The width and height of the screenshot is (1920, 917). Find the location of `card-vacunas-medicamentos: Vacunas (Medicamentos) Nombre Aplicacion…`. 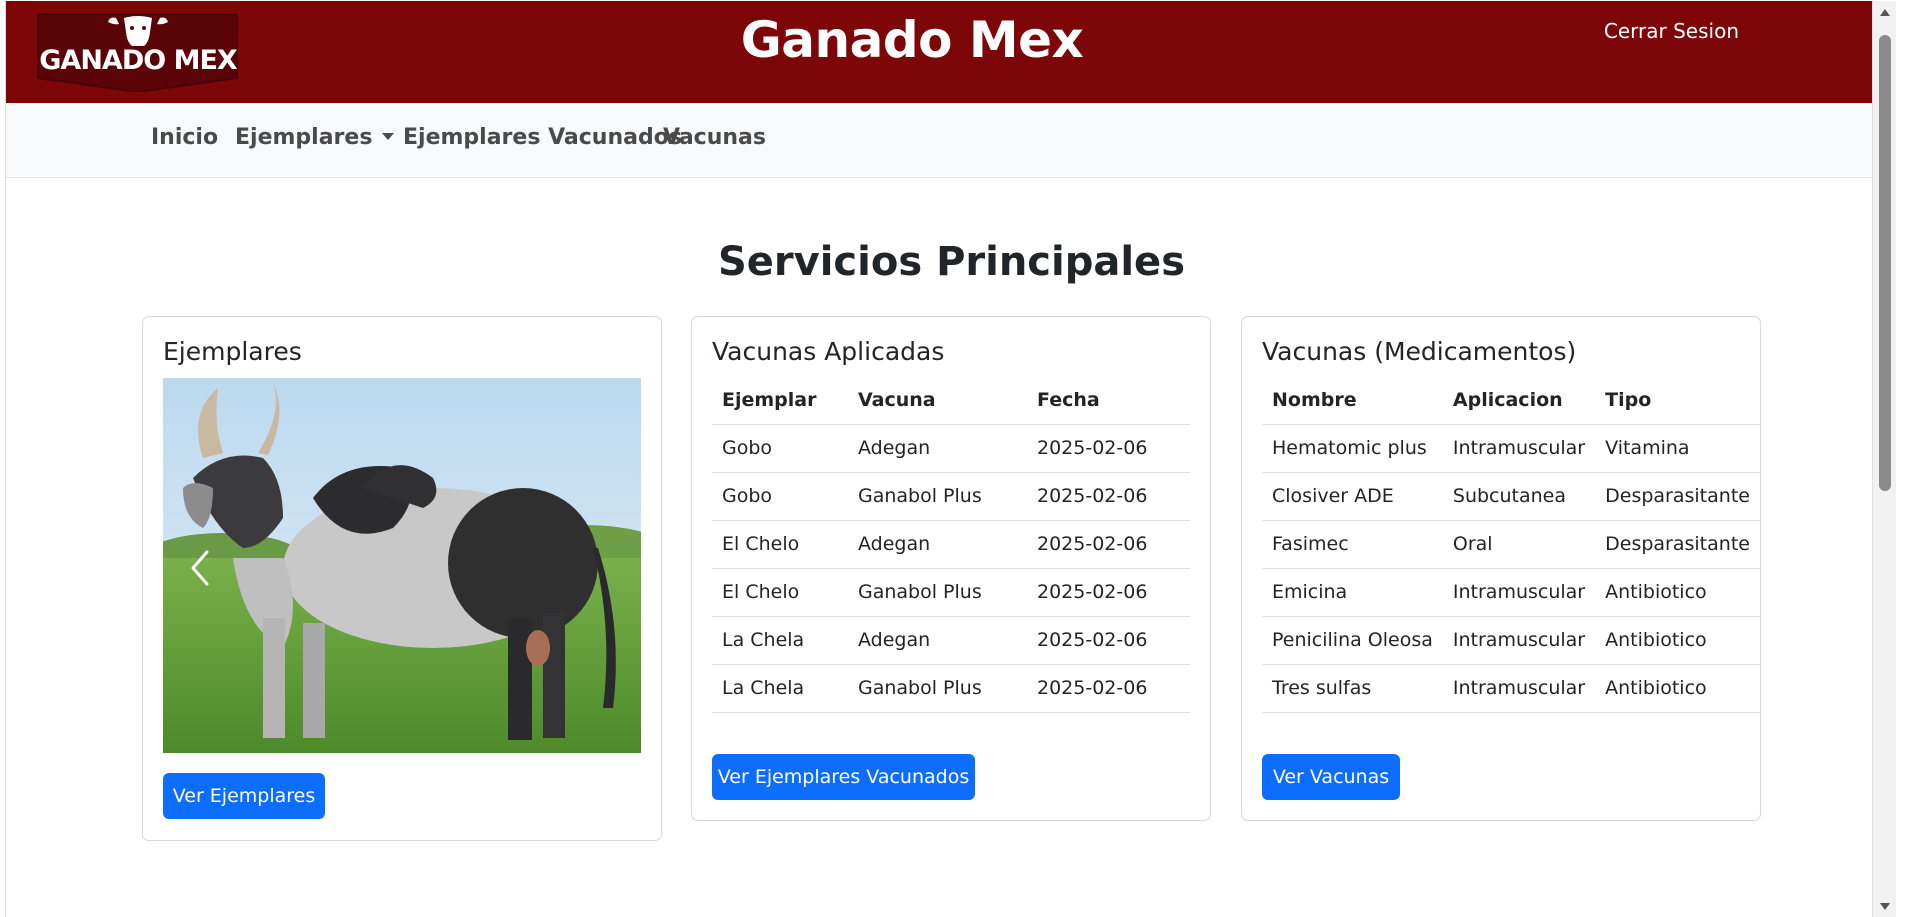

card-vacunas-medicamentos: Vacunas (Medicamentos) Nombre Aplicacion… is located at coordinates (1501, 568).